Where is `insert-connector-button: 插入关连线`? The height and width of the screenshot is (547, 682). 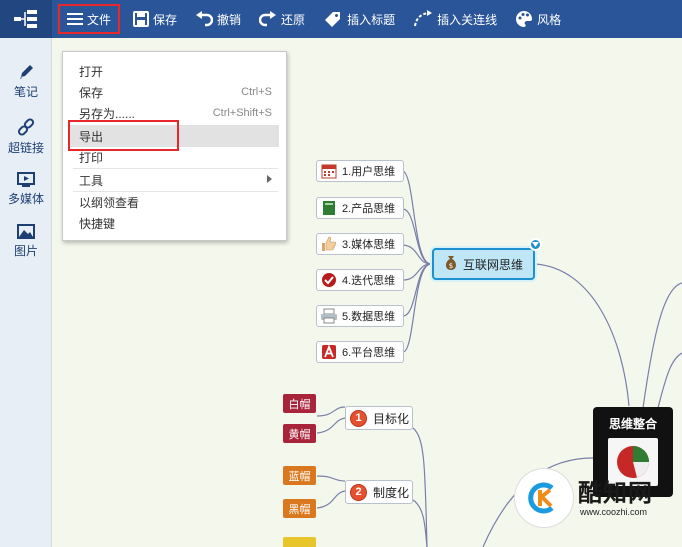
insert-connector-button: 插入关连线 is located at coordinates (455, 19).